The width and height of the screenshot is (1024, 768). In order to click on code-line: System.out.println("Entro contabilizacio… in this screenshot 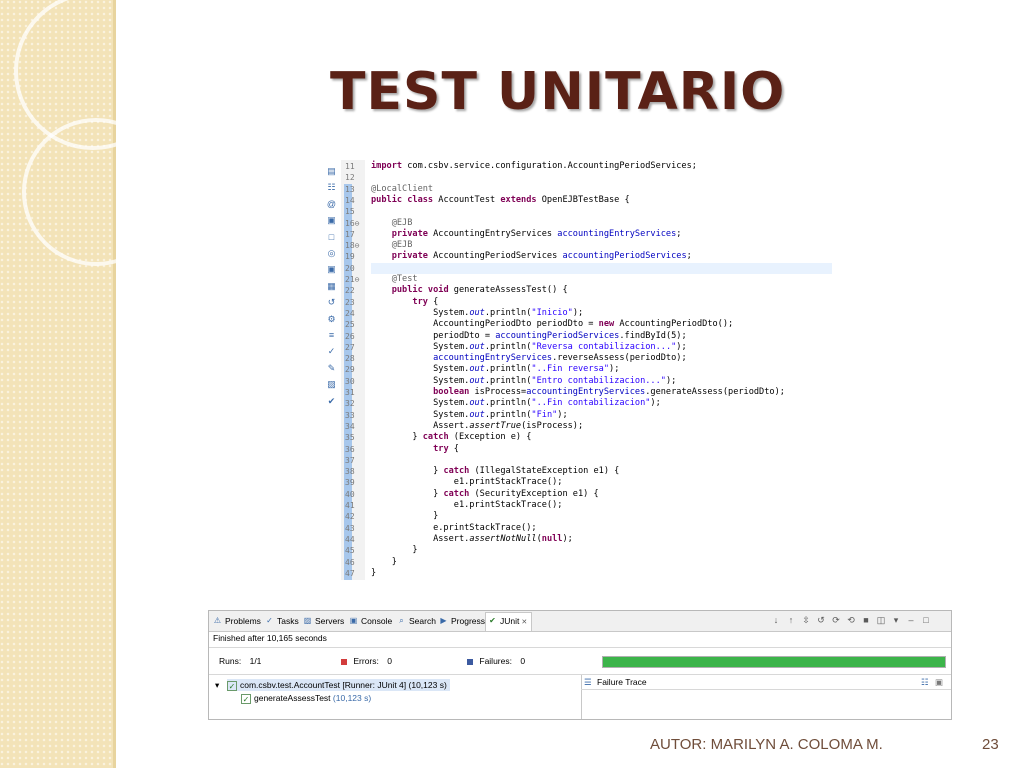, I will do `click(601, 381)`.